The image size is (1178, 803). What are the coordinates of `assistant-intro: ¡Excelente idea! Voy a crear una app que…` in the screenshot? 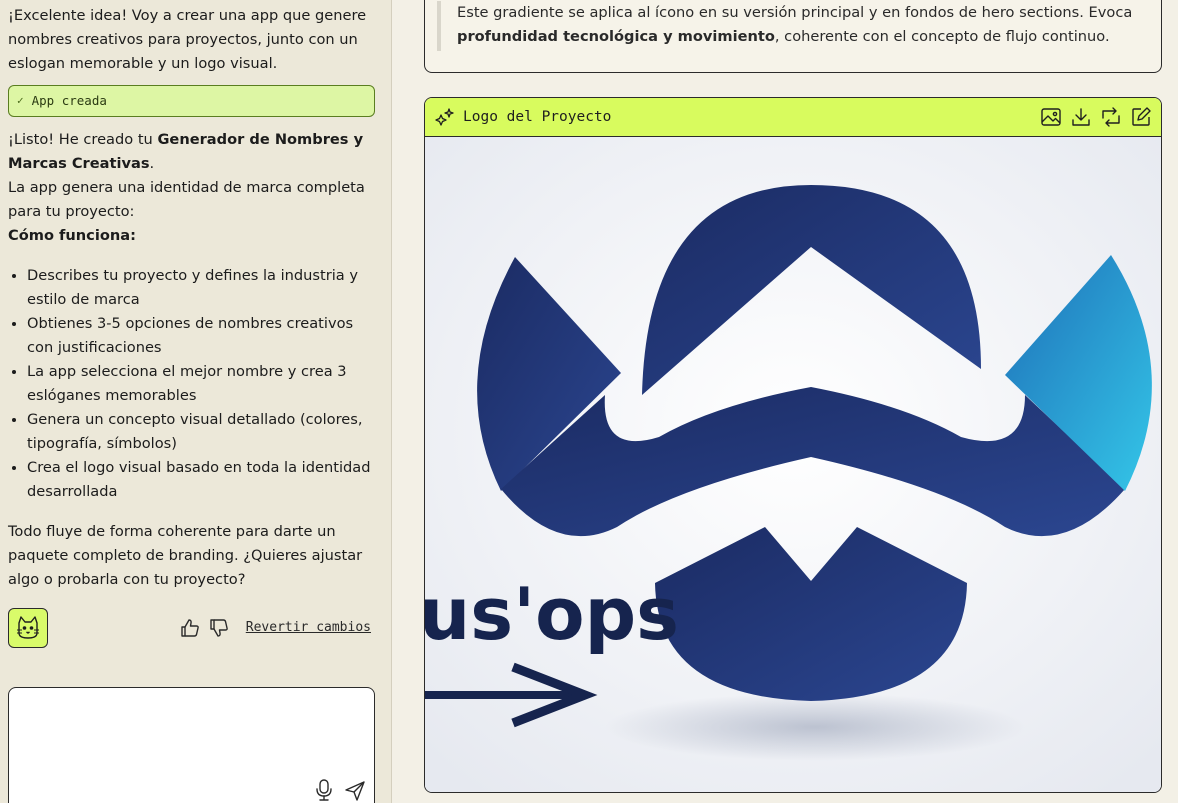 It's located at (187, 39).